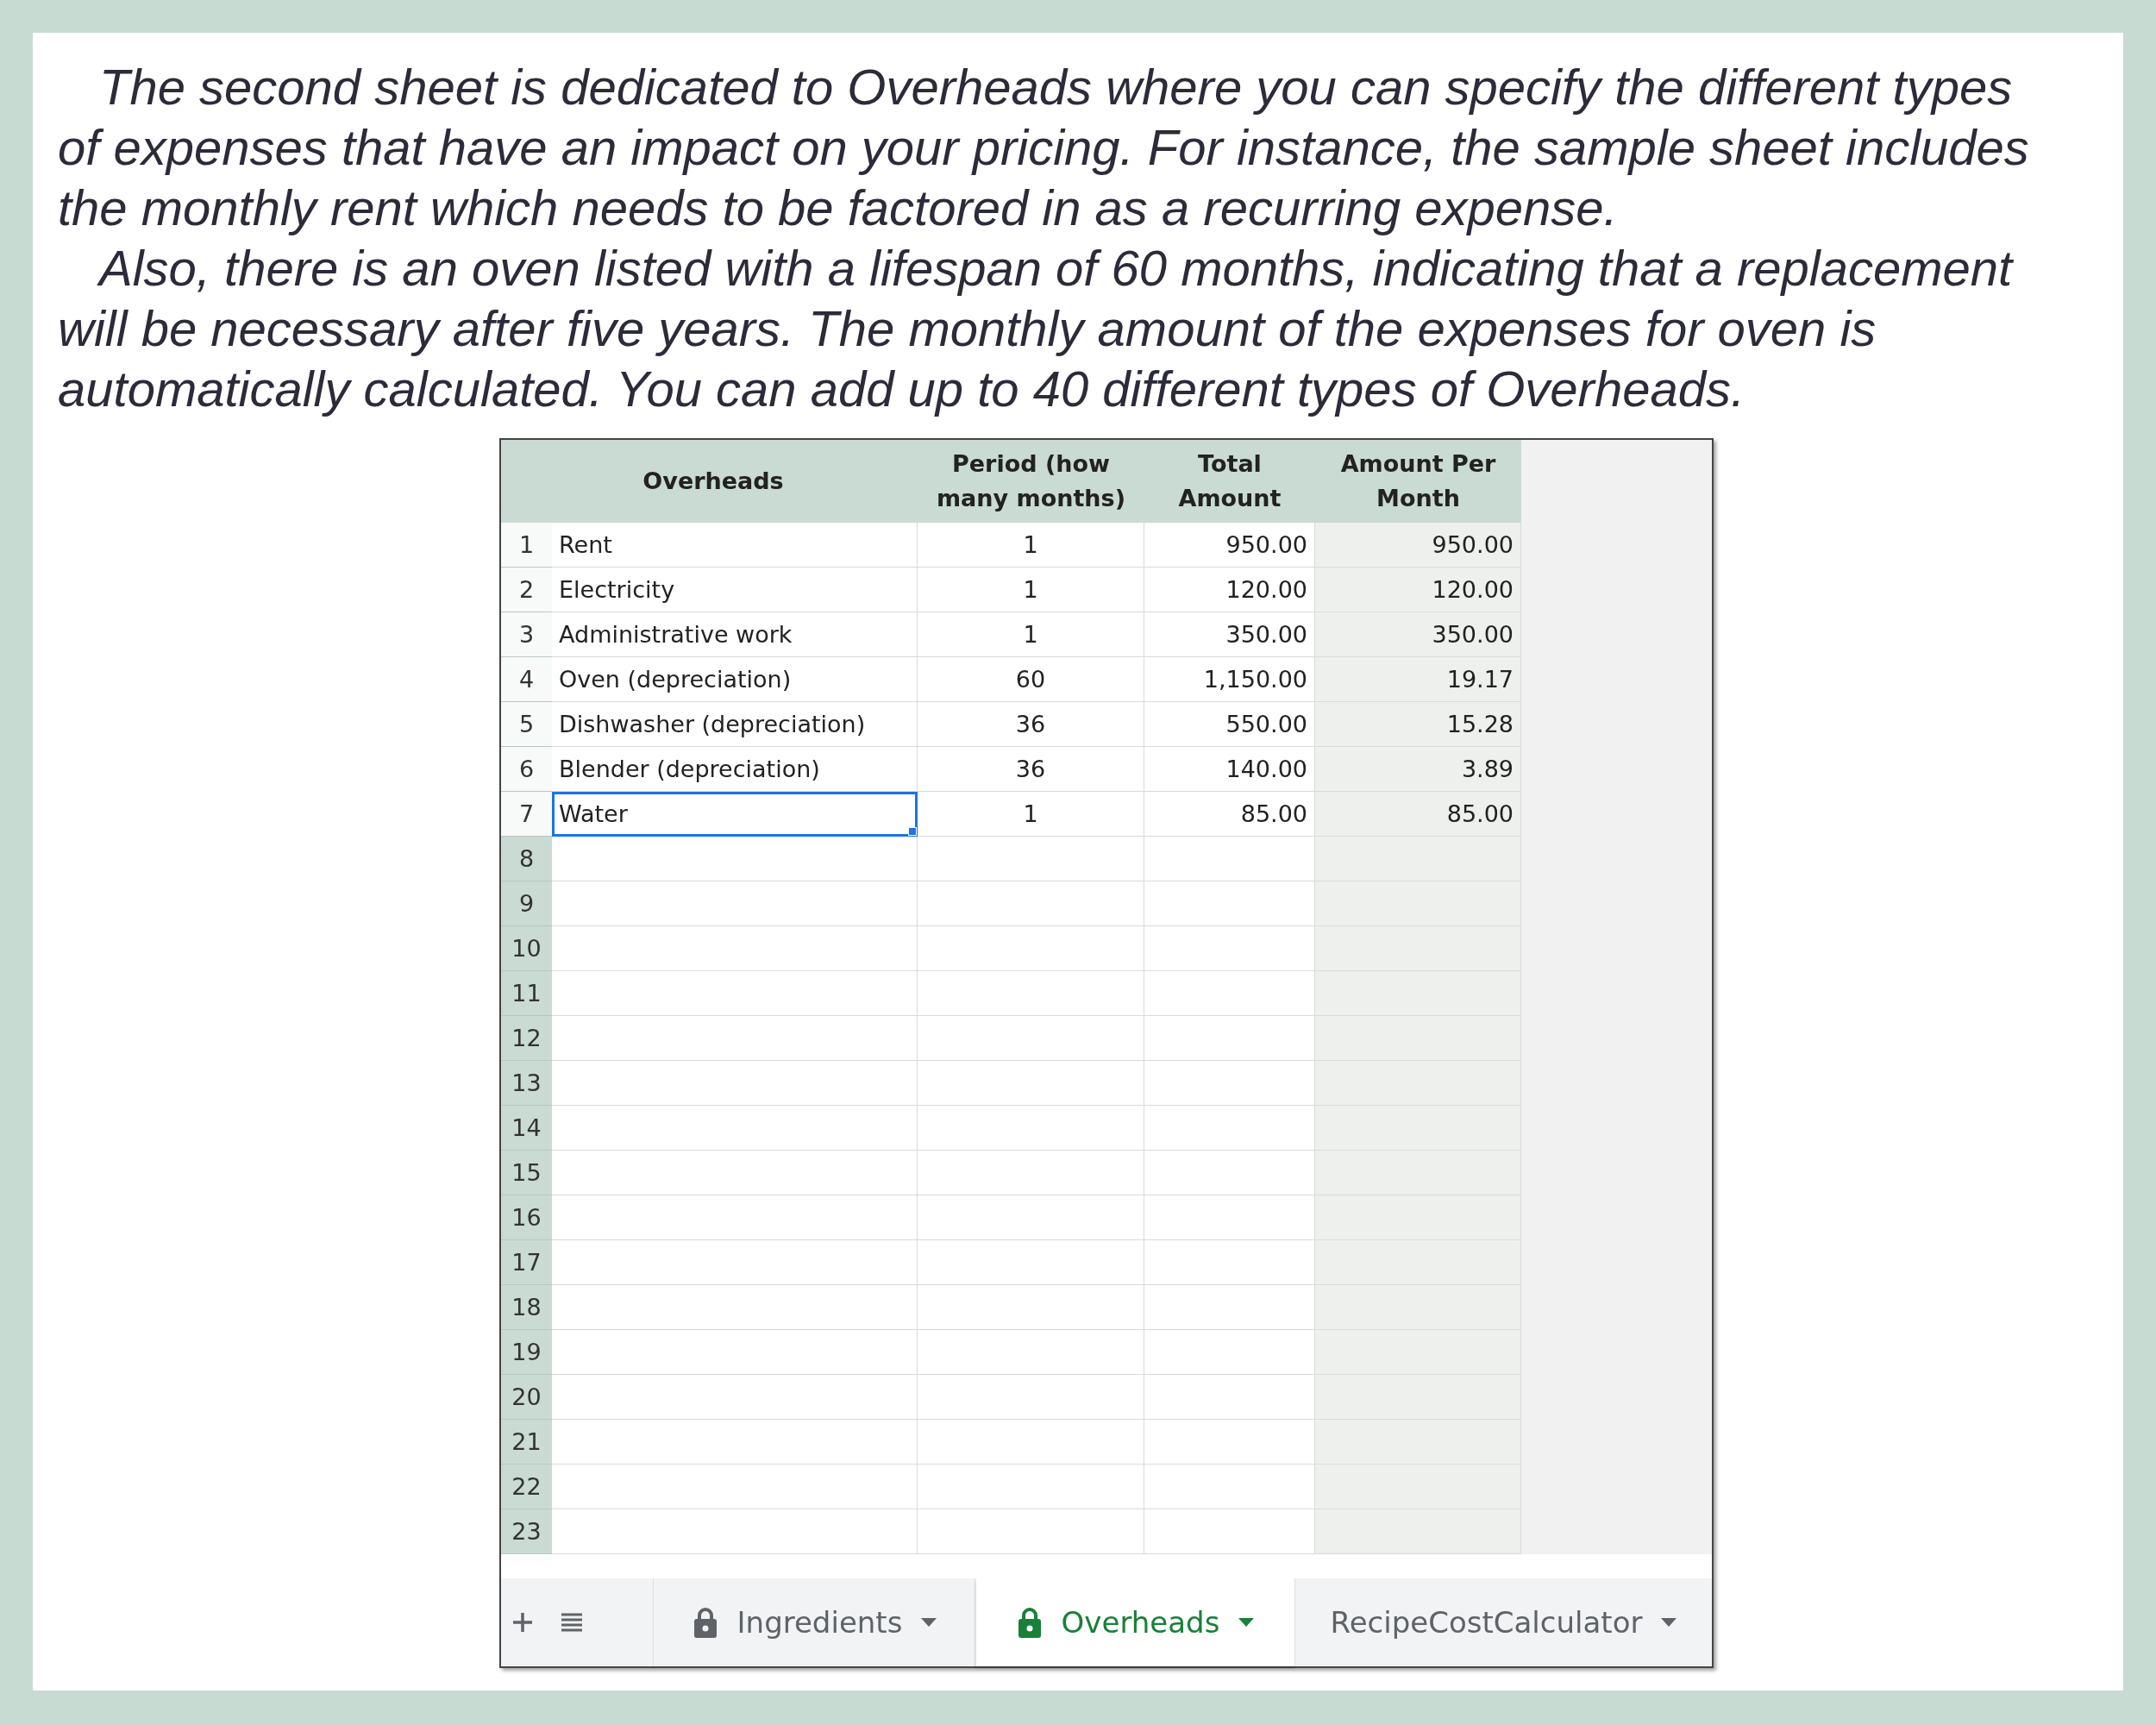 Image resolution: width=2156 pixels, height=1725 pixels. I want to click on row-number: 12, so click(526, 1038).